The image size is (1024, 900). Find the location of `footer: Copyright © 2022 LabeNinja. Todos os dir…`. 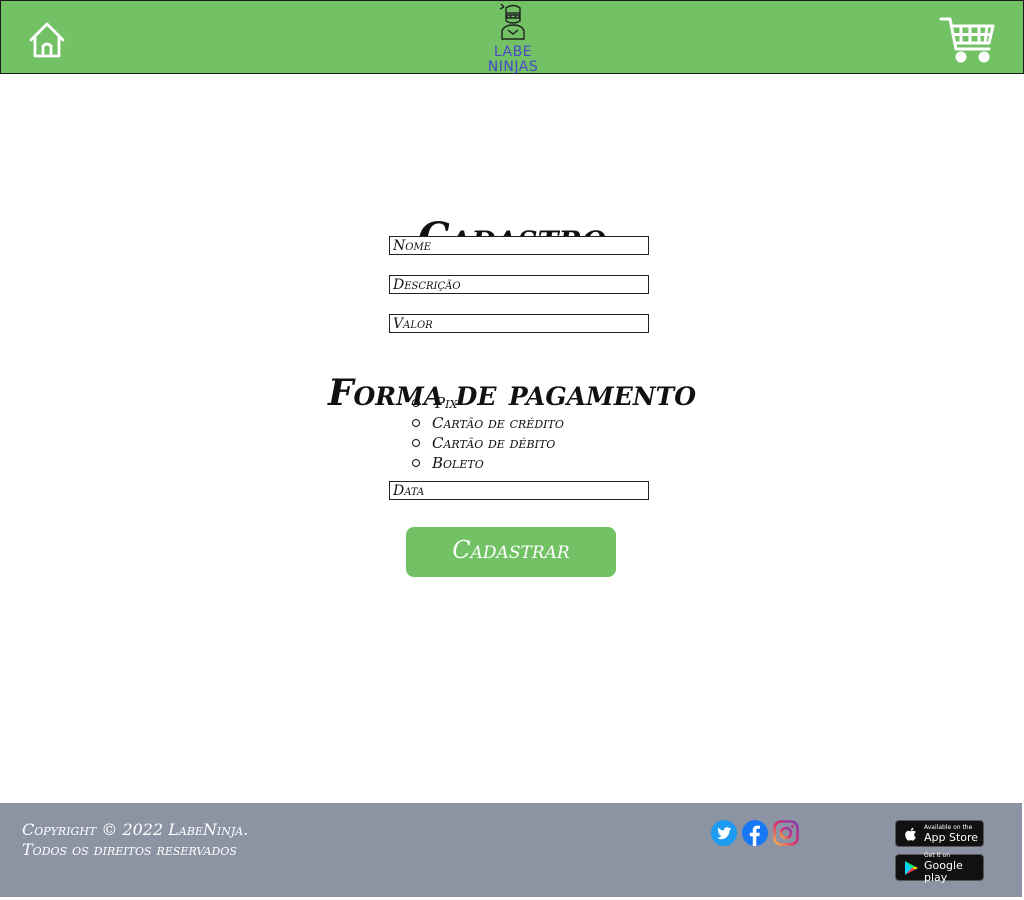

footer: Copyright © 2022 LabeNinja. Todos os dir… is located at coordinates (511, 850).